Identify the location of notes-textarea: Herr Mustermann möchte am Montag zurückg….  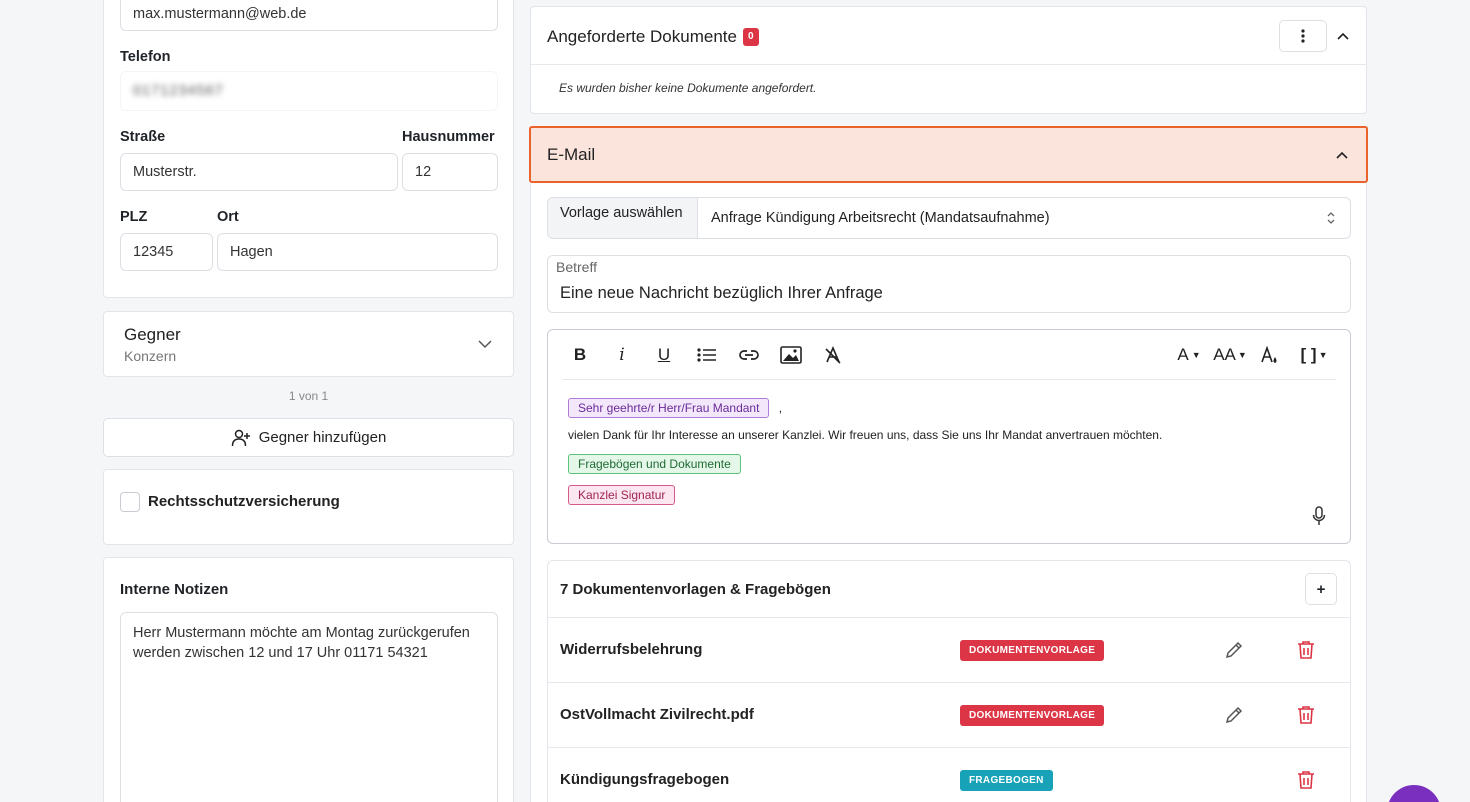
(309, 707).